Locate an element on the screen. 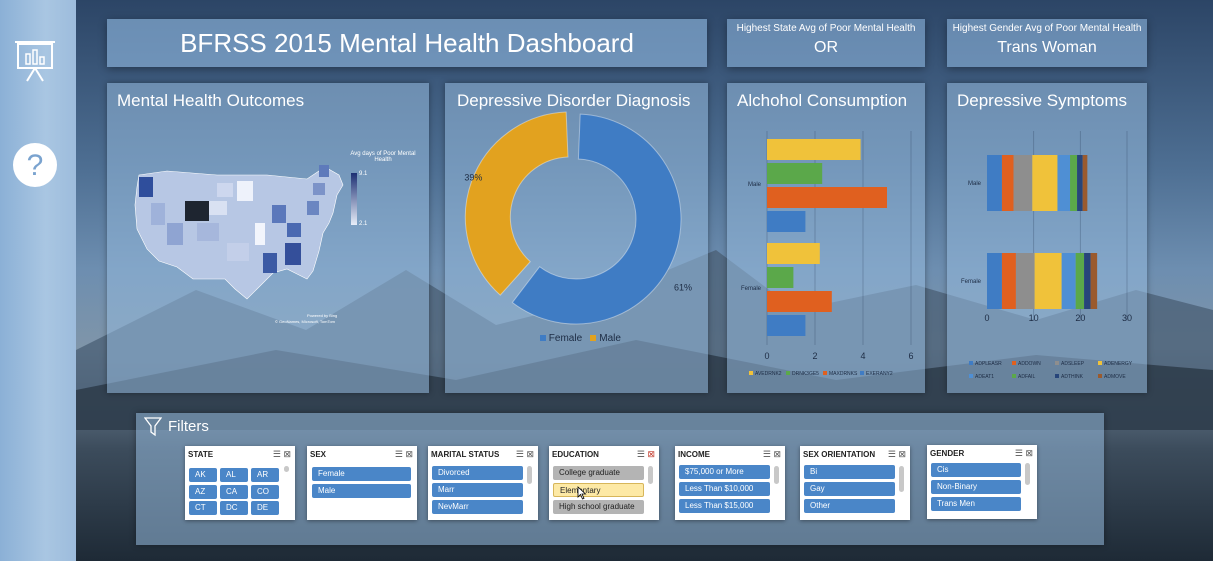 Image resolution: width=1213 pixels, height=561 pixels. slicer-item-dc: DC is located at coordinates (234, 508).